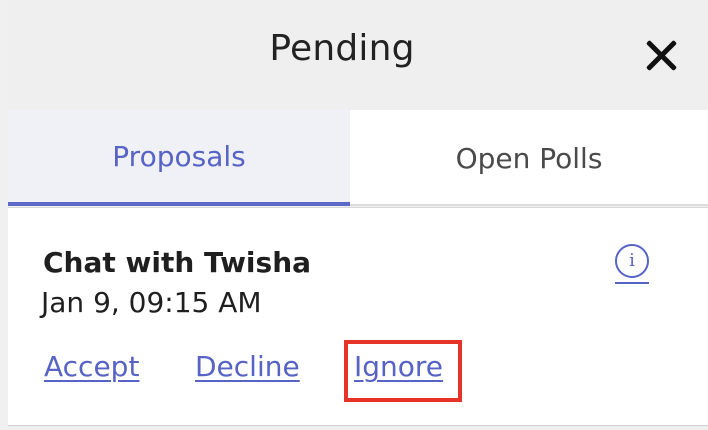 Image resolution: width=708 pixels, height=430 pixels. I want to click on ignore-highlight-box, so click(403, 371).